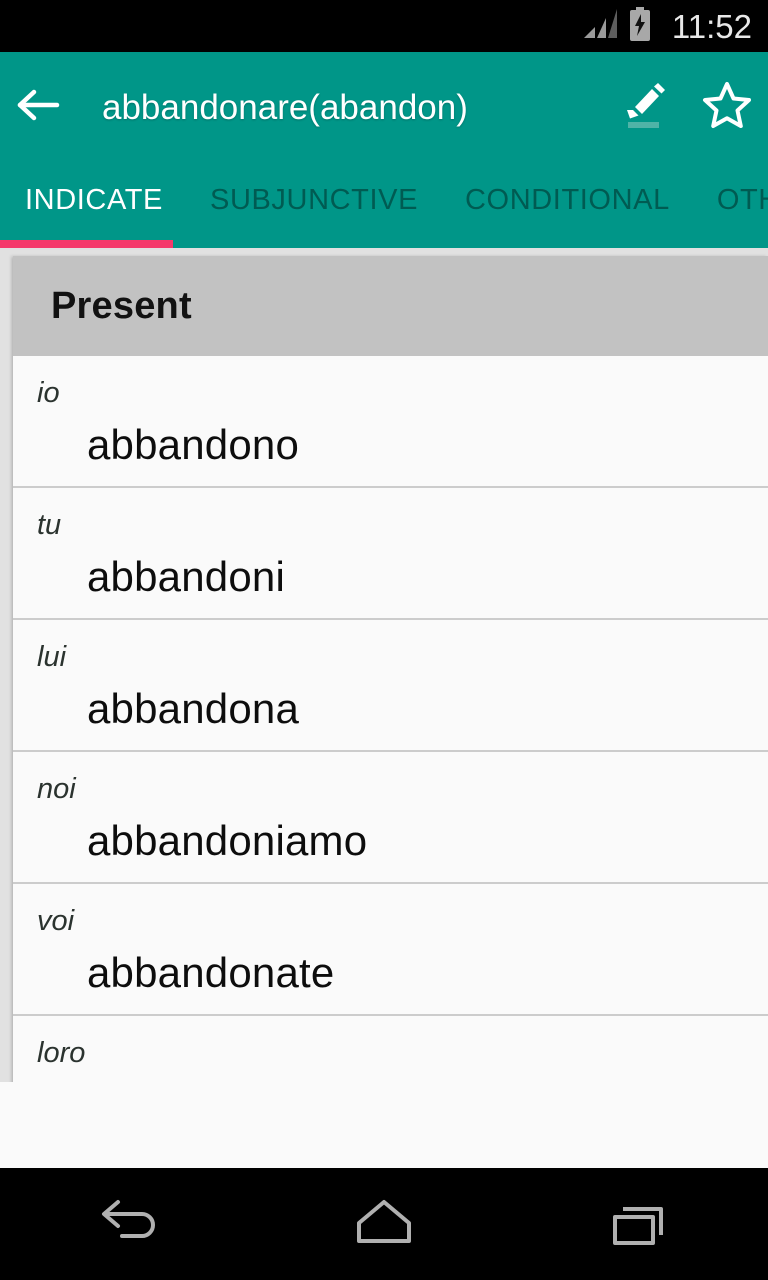 The width and height of the screenshot is (768, 1280). Describe the element at coordinates (711, 26) in the screenshot. I see `status-time: 11:52` at that location.